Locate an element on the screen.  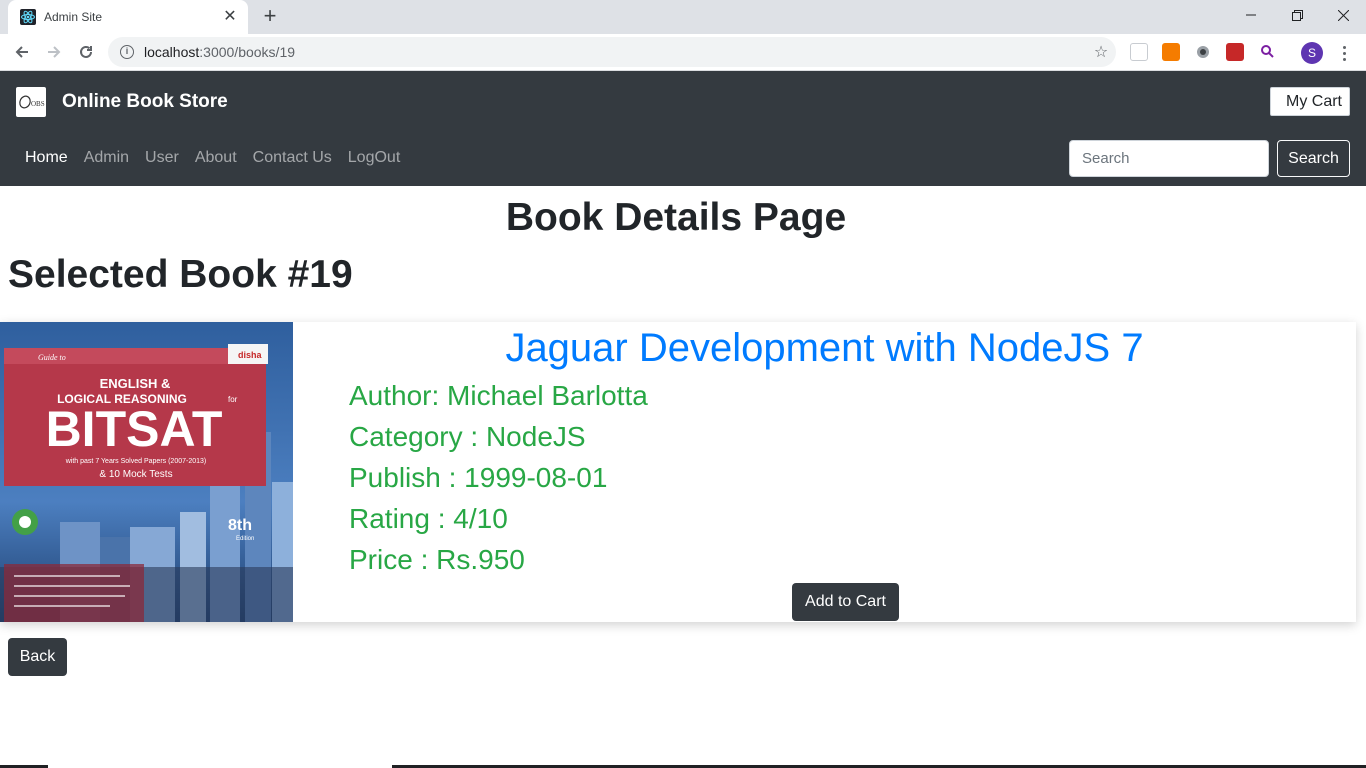
address-bar: i localhost:3000/books/19 ☆ is located at coordinates (612, 52).